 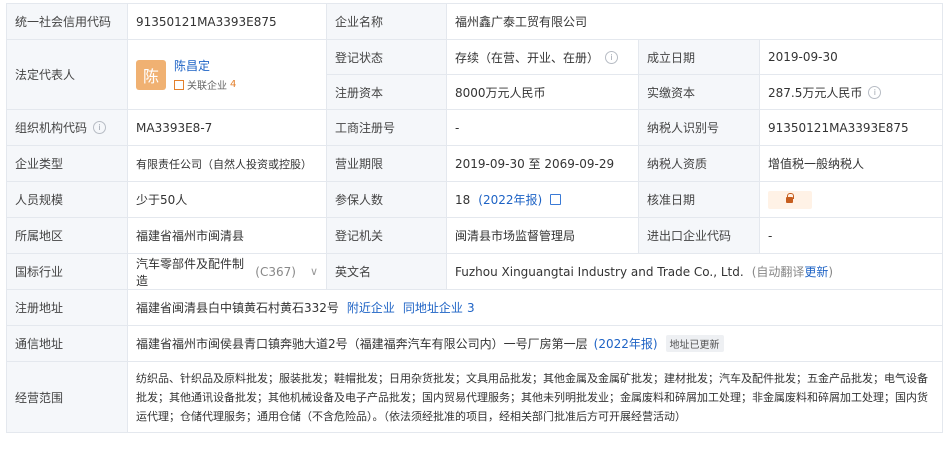 I want to click on paid-capital-value: 287.5万元人民币 i, so click(x=851, y=92).